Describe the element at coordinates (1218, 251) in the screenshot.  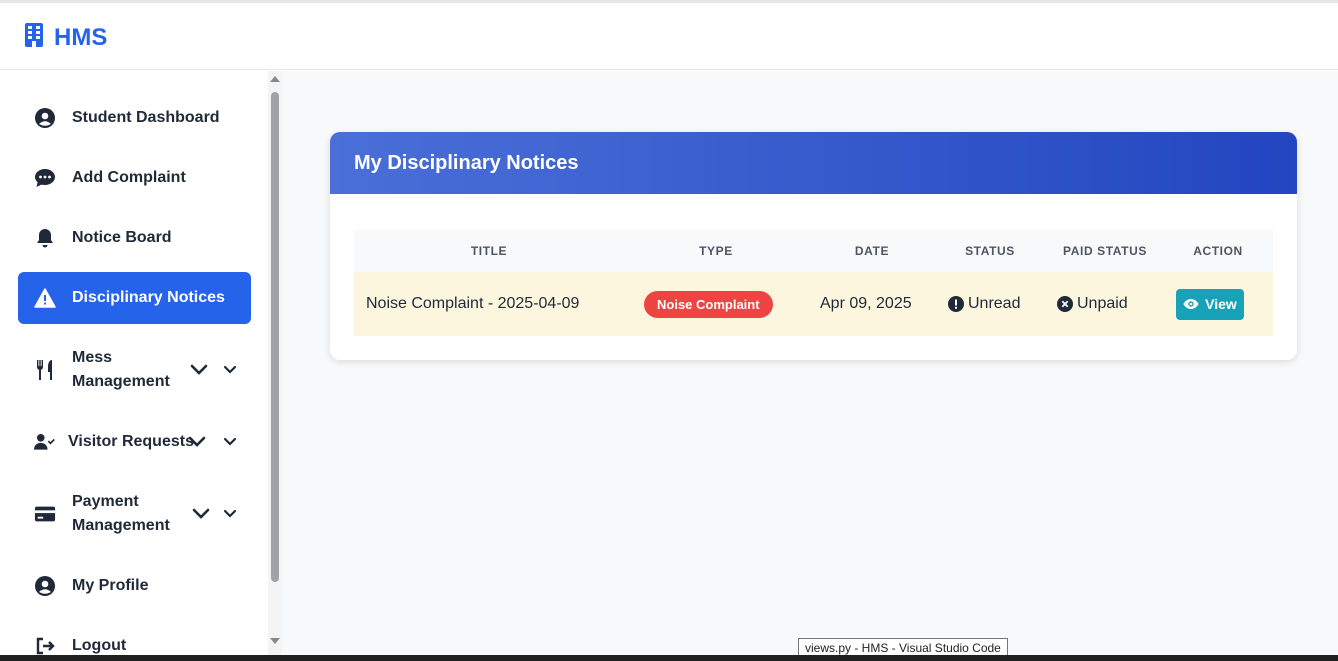
I see `column-header-action: ACTION` at that location.